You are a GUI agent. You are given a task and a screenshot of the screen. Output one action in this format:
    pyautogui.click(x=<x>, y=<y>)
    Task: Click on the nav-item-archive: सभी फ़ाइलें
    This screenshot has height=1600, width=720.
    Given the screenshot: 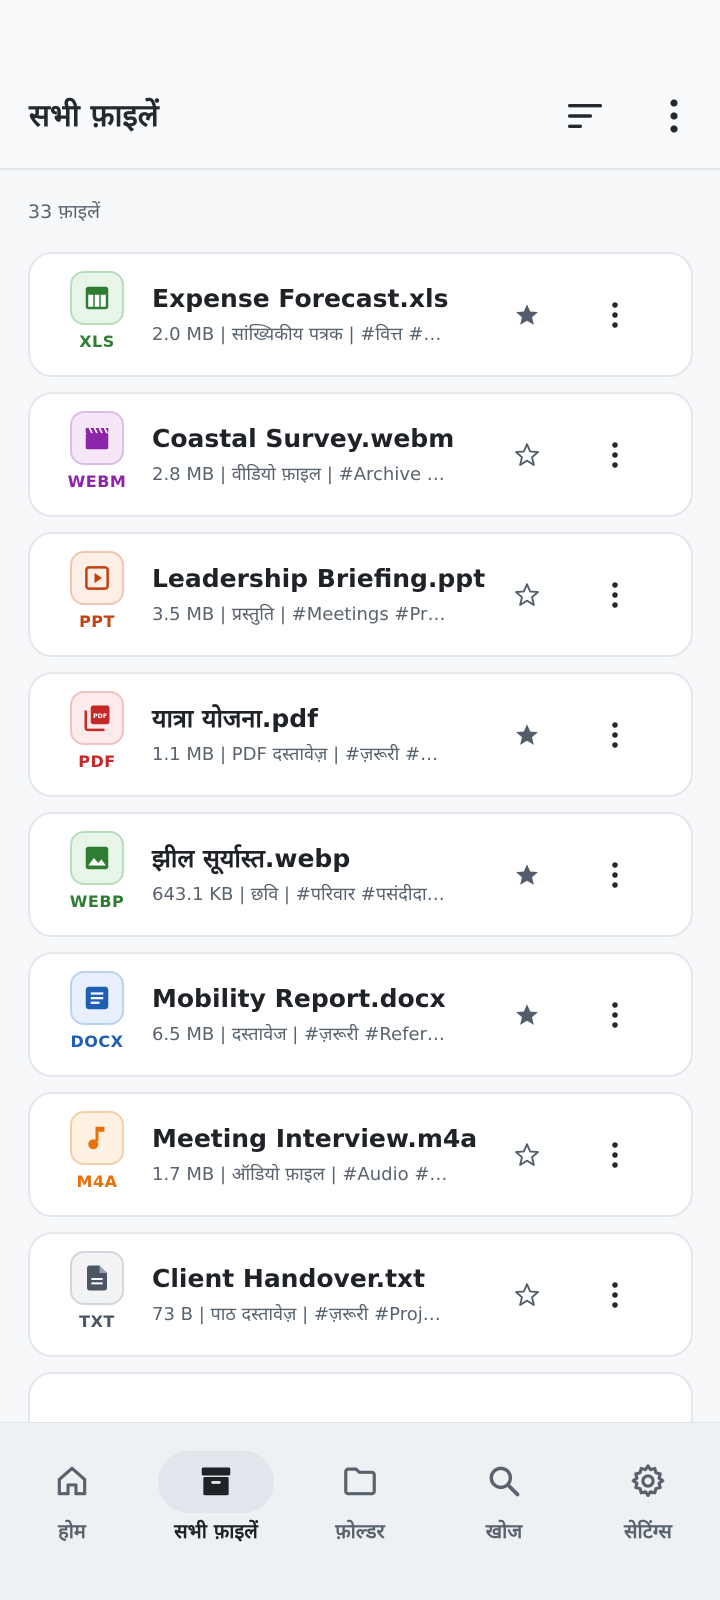 What is the action you would take?
    pyautogui.click(x=216, y=1488)
    